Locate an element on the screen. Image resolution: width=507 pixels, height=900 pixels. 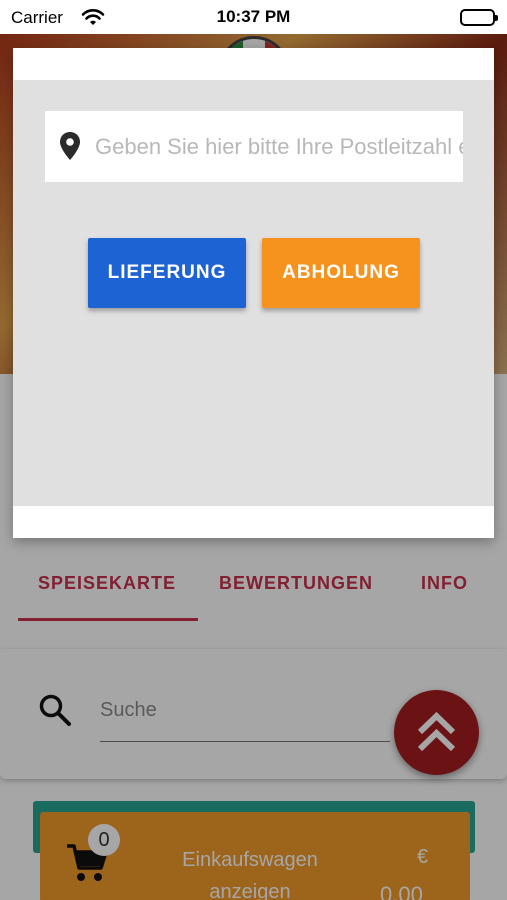
battery-icon is located at coordinates (479, 17).